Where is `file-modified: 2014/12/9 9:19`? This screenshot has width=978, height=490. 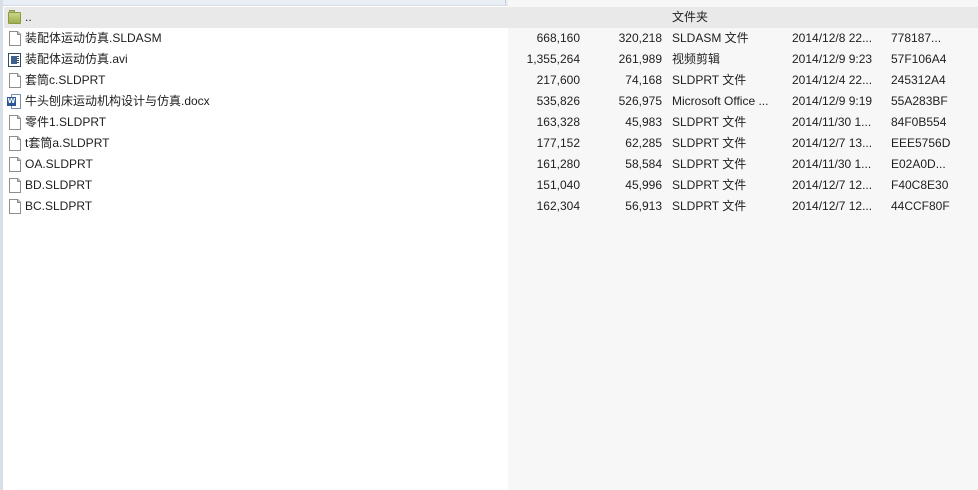 file-modified: 2014/12/9 9:19 is located at coordinates (832, 101).